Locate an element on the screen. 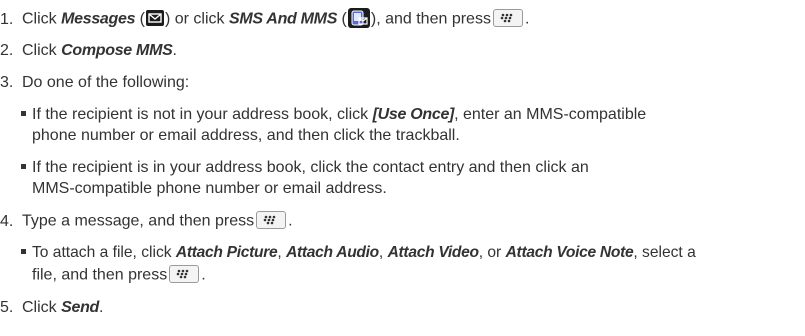  step-number: 5. is located at coordinates (7, 307).